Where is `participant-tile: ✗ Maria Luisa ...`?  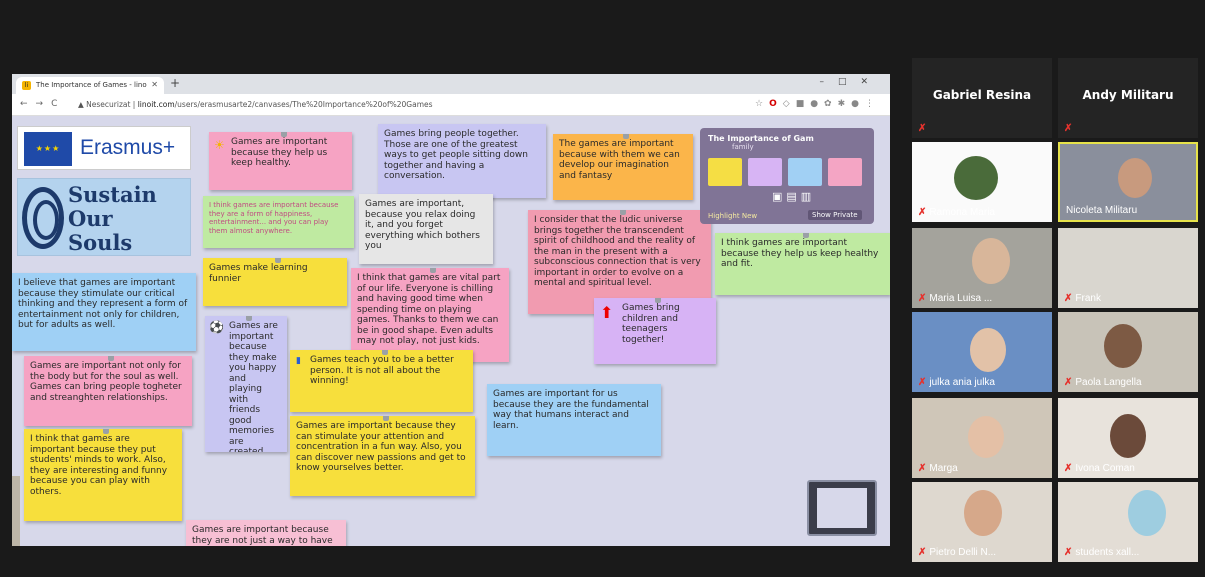 participant-tile: ✗ Maria Luisa ... is located at coordinates (982, 268).